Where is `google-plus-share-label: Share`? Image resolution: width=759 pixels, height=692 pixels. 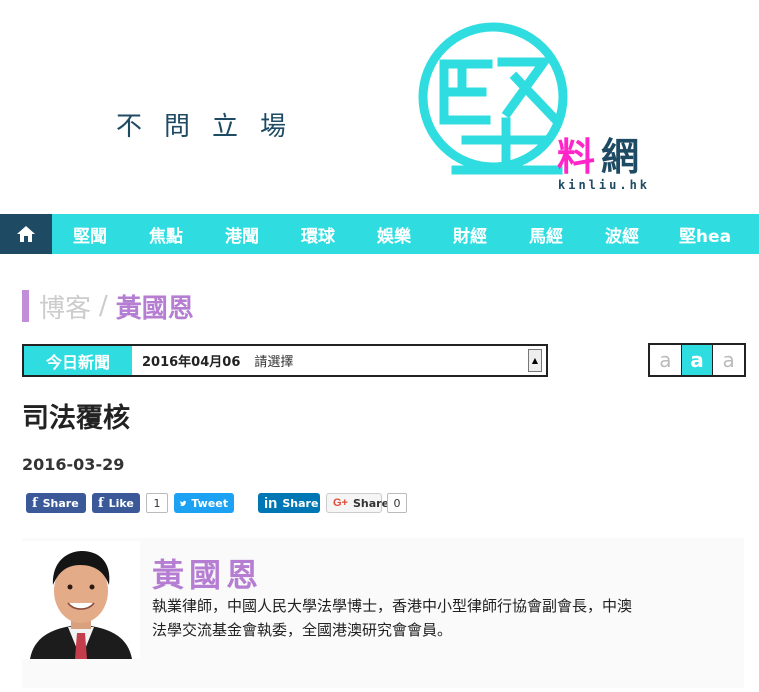
google-plus-share-label: Share is located at coordinates (371, 503).